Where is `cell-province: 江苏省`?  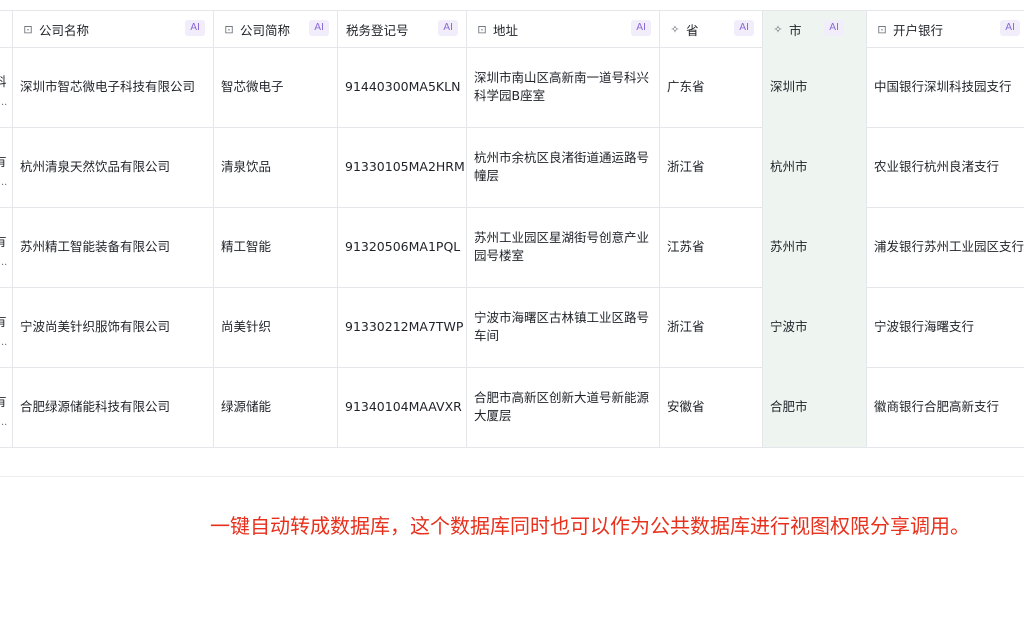
cell-province: 江苏省 is located at coordinates (711, 247).